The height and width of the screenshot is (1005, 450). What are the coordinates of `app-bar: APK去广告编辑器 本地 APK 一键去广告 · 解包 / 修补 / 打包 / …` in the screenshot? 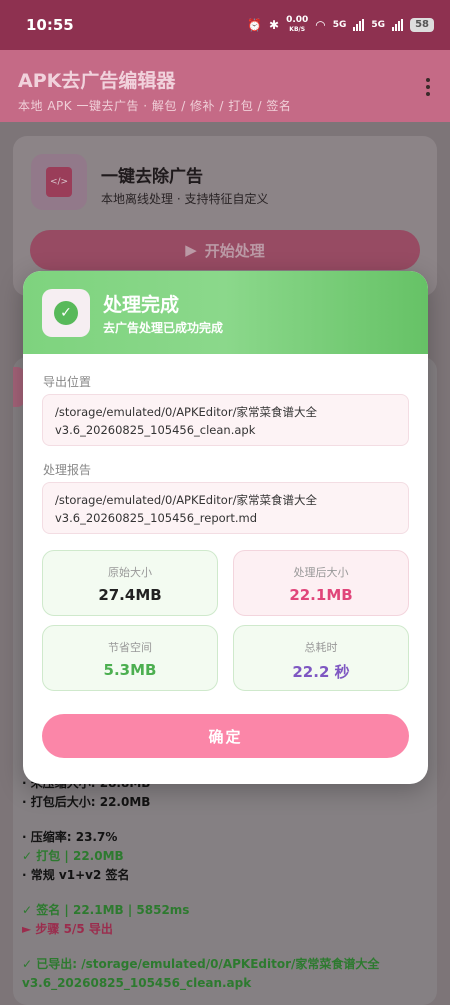 It's located at (225, 86).